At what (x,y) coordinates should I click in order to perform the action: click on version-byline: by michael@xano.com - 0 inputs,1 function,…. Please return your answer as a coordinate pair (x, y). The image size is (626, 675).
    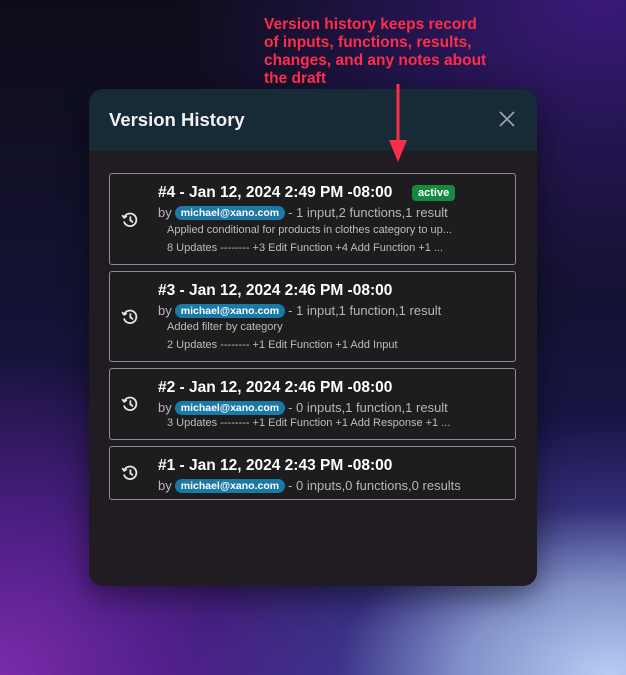
    Looking at the image, I should click on (303, 407).